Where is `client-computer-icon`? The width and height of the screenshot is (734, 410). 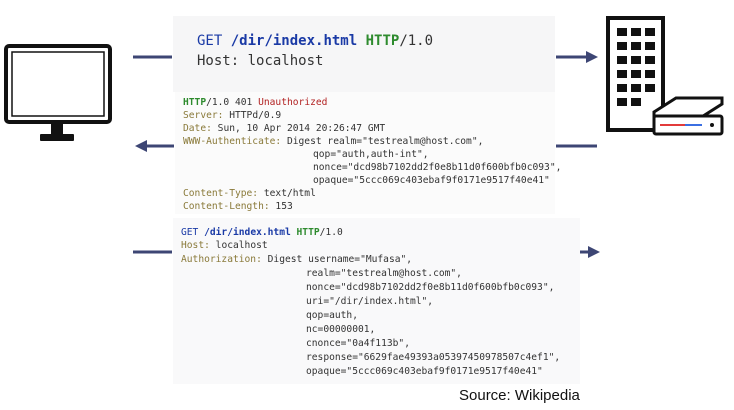
client-computer-icon is located at coordinates (58, 92).